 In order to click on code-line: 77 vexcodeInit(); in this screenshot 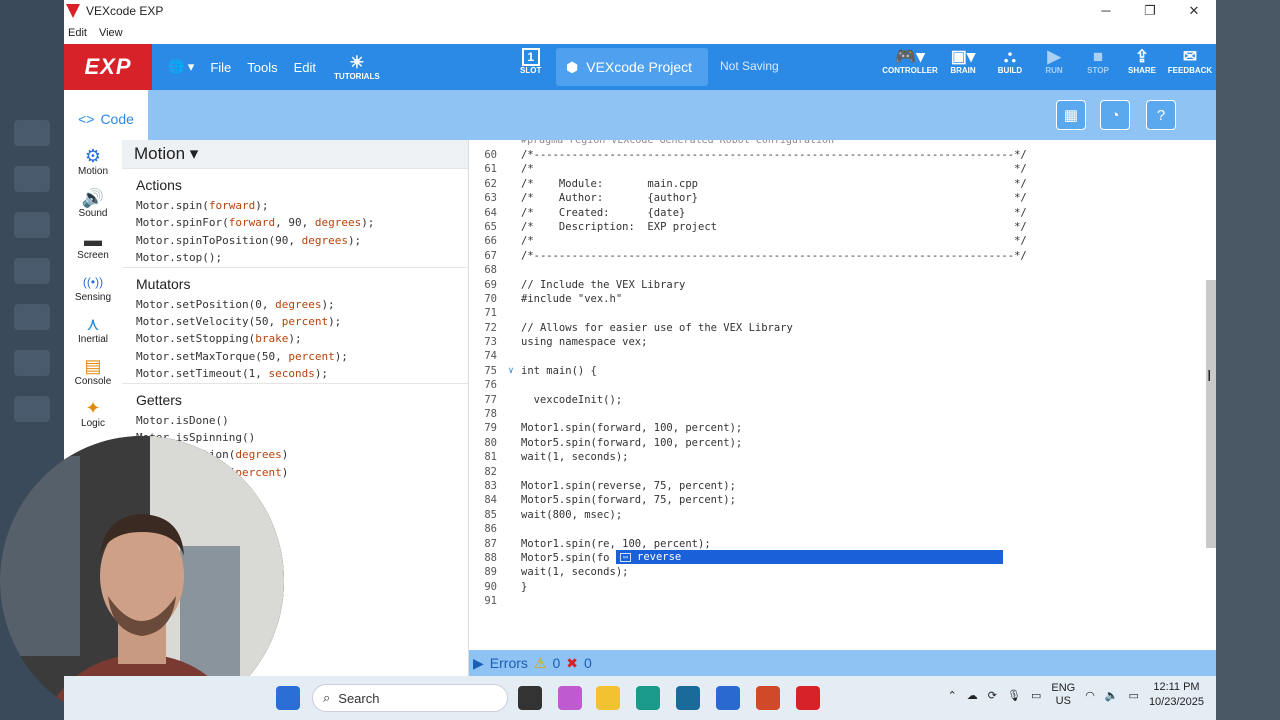, I will do `click(842, 400)`.